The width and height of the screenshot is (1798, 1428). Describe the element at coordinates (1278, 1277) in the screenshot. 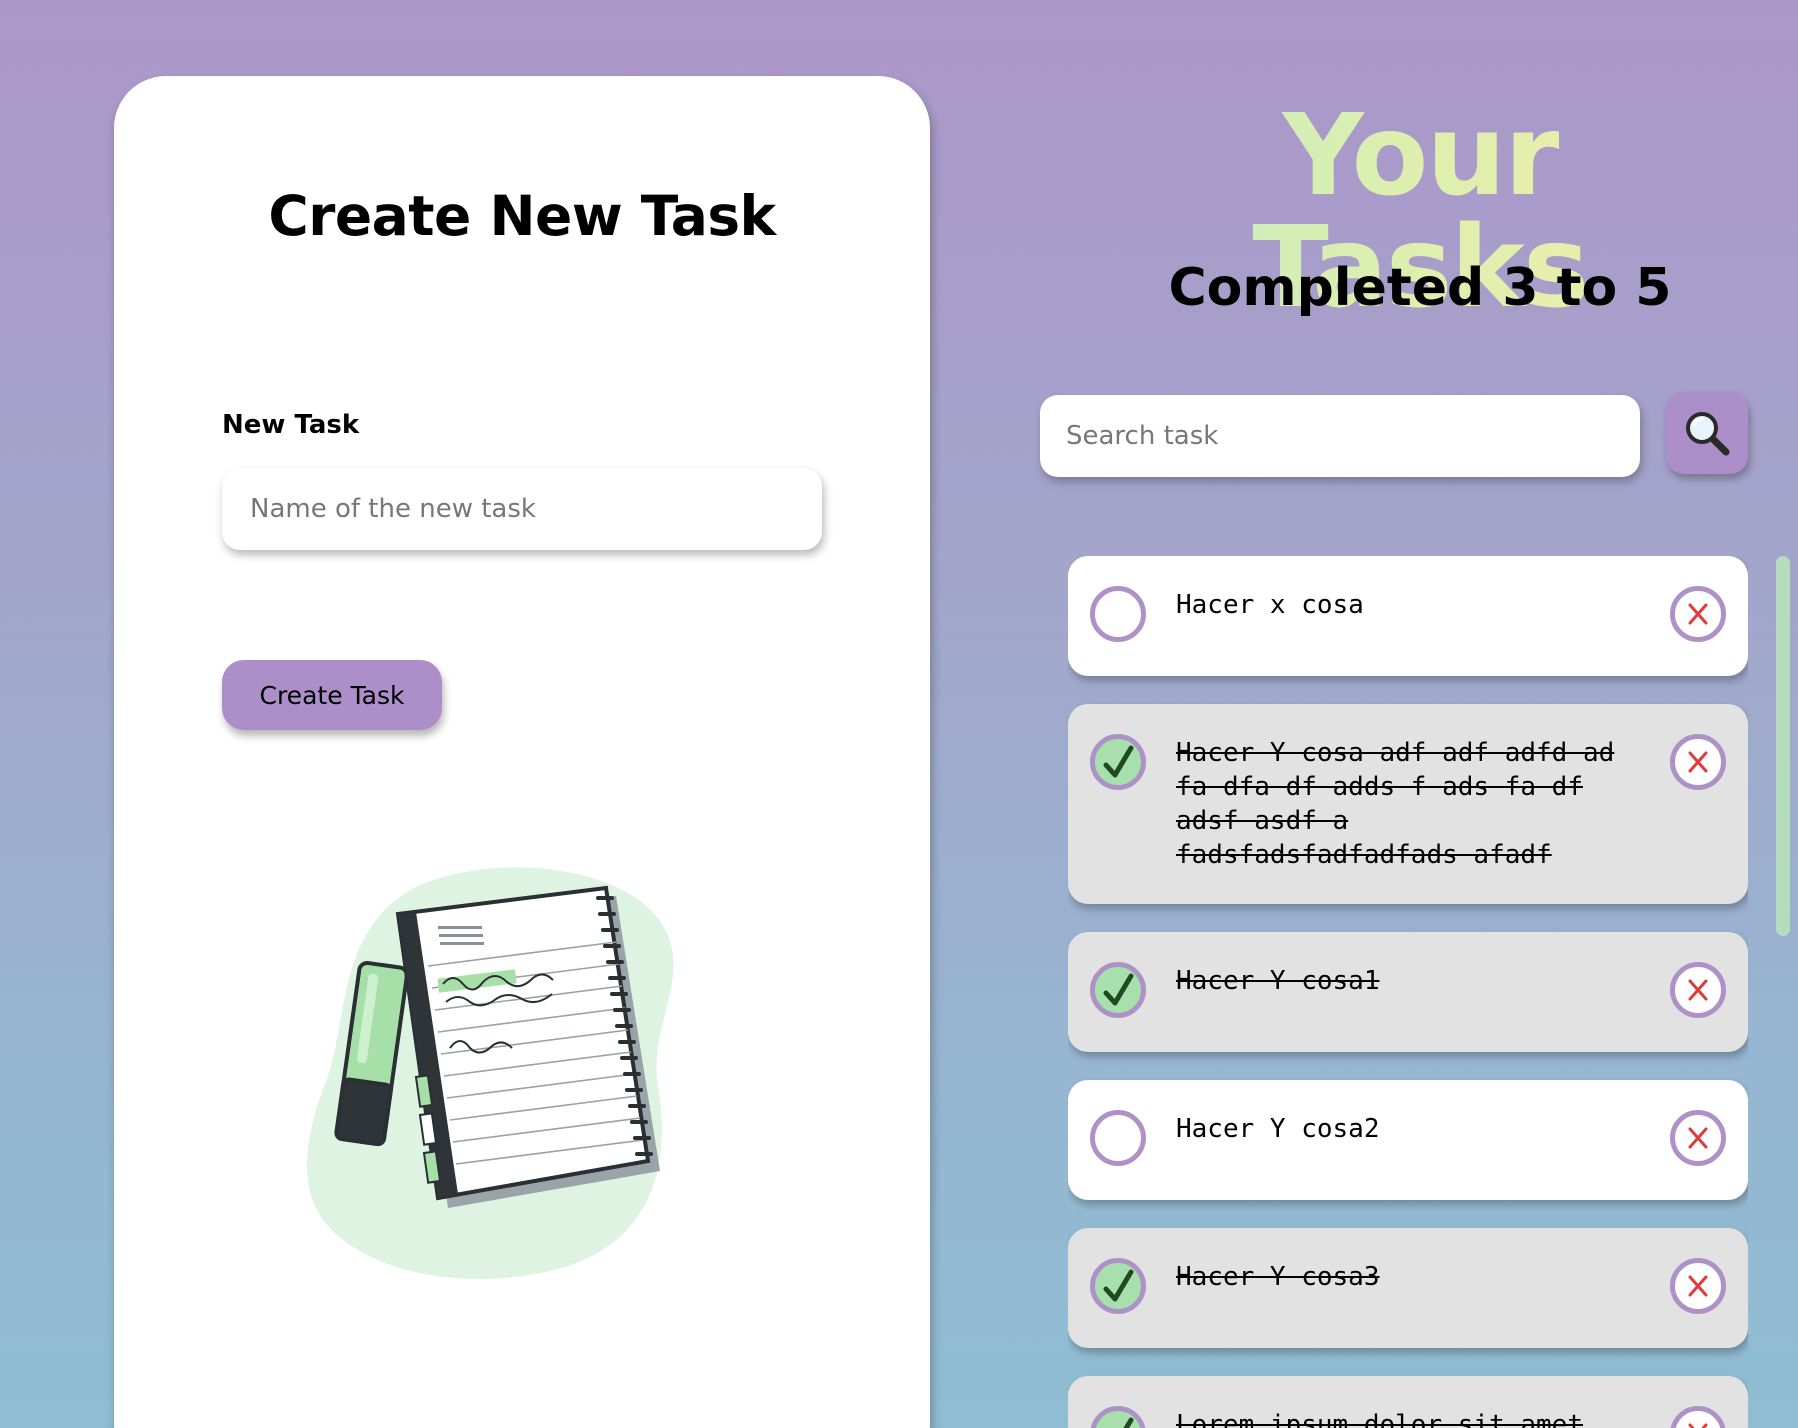

I see `task-text: Hacer Y cosa3` at that location.